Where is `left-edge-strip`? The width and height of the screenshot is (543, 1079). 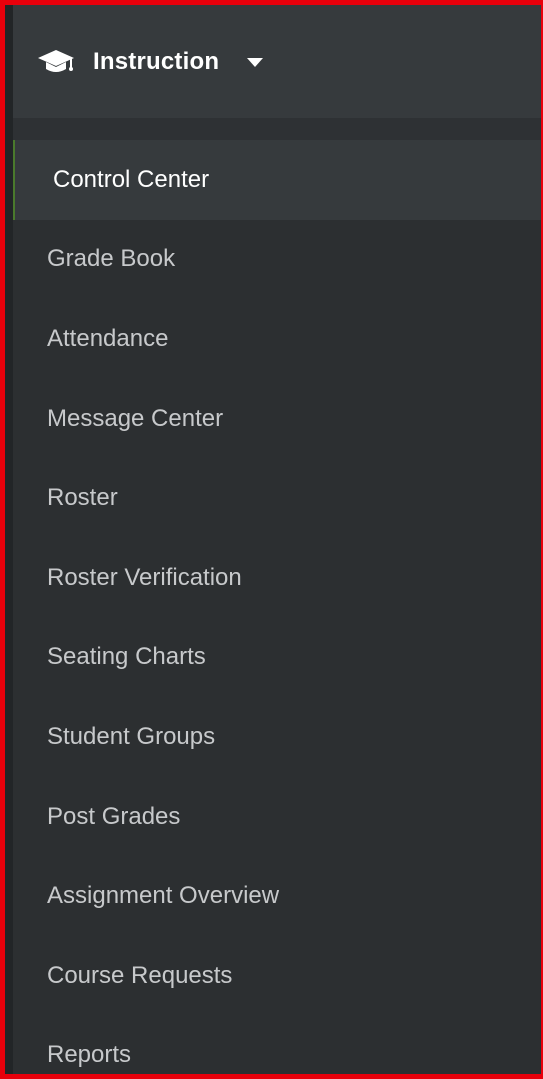
left-edge-strip is located at coordinates (9, 539).